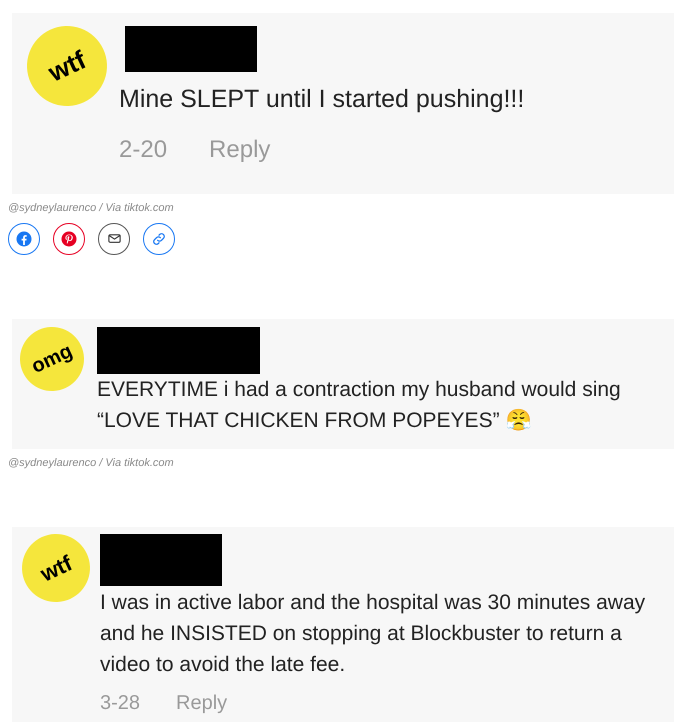 The height and width of the screenshot is (722, 700). I want to click on pinterest-share-button, so click(69, 238).